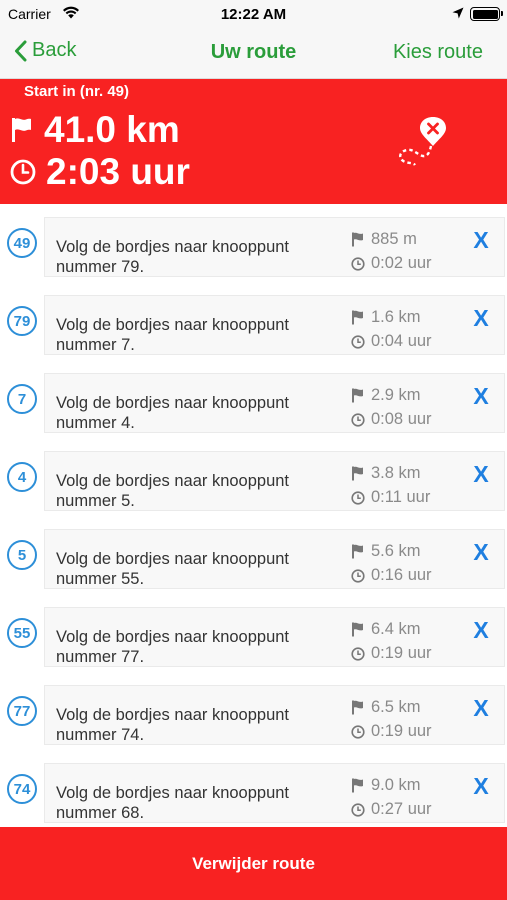 This screenshot has width=507, height=900. I want to click on navigation-bar: Back Uw route Kies route, so click(253, 53).